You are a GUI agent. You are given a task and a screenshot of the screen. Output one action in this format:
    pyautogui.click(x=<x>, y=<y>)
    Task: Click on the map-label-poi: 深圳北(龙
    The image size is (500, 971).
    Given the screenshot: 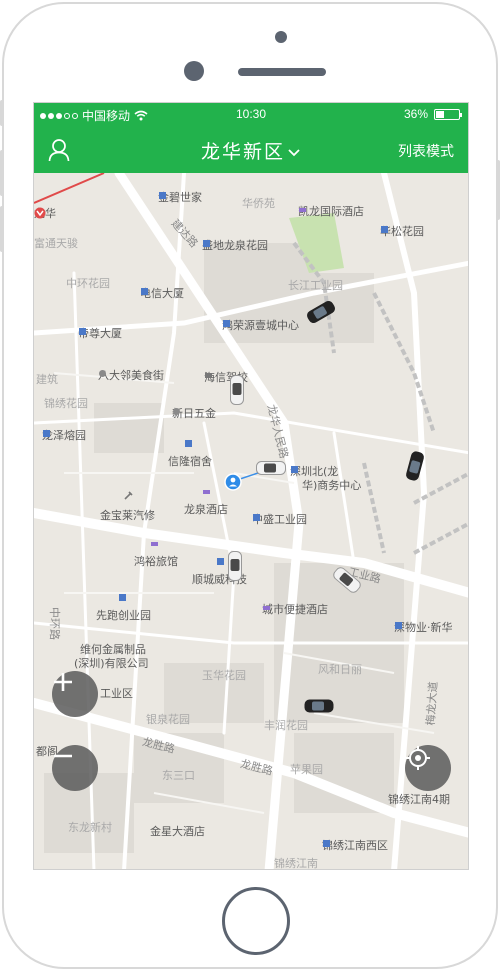 What is the action you would take?
    pyautogui.click(x=314, y=471)
    